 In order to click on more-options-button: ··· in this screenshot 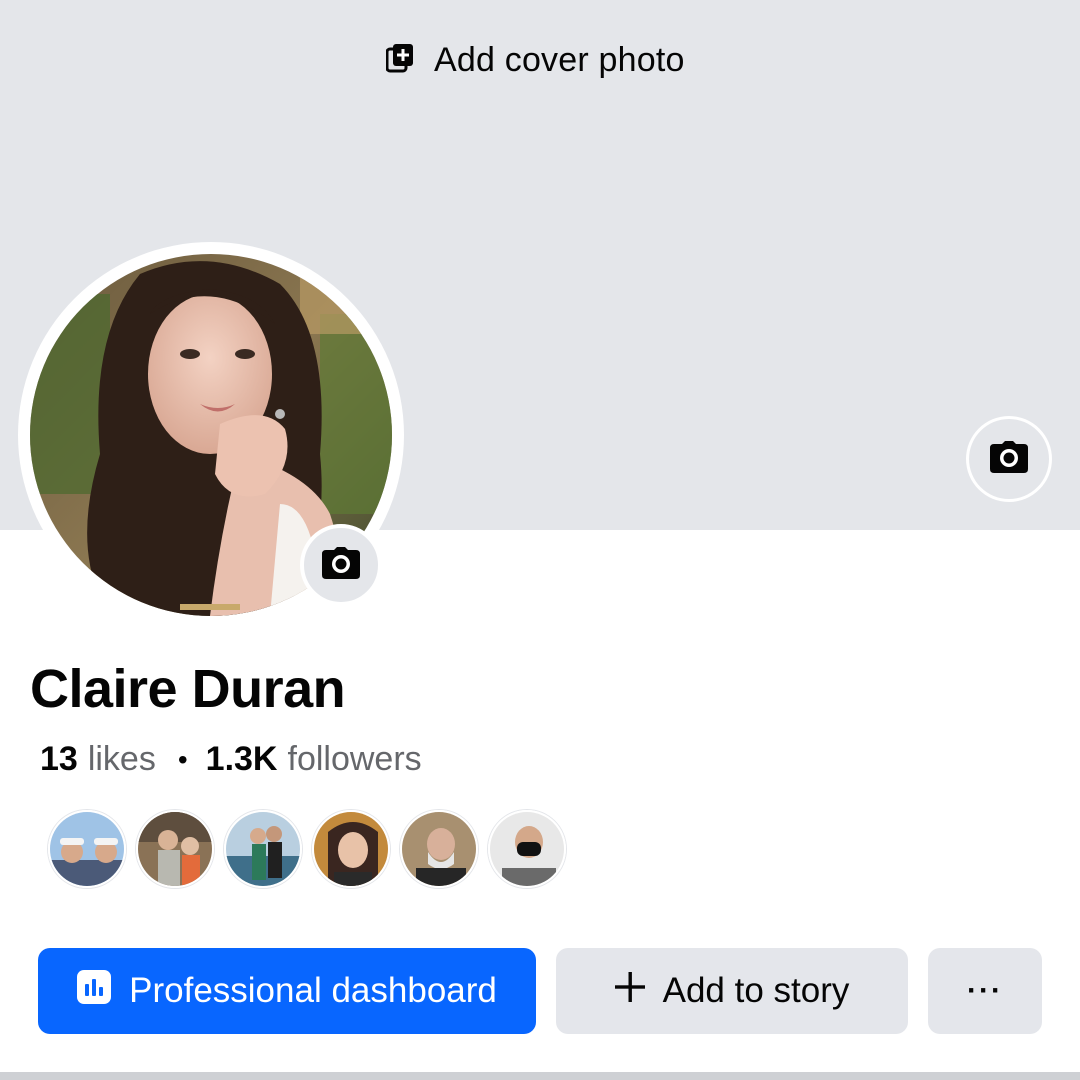, I will do `click(985, 991)`.